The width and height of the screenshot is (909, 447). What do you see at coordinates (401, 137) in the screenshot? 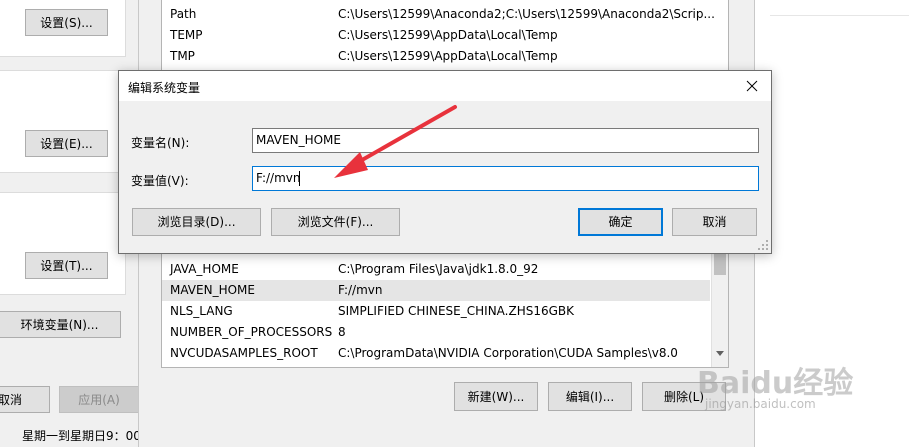
I see `annotation-arrow-shaft` at bounding box center [401, 137].